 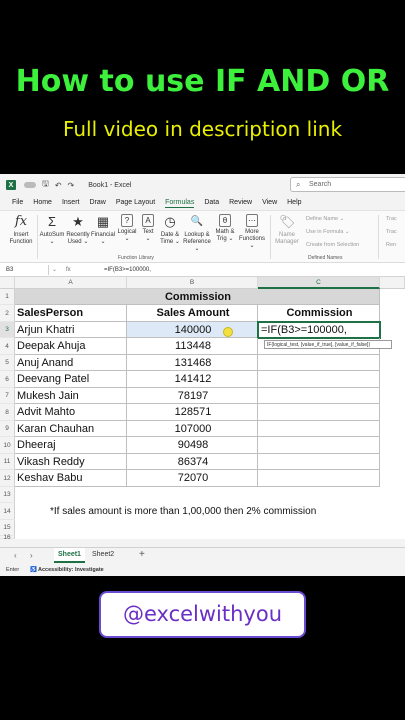 I want to click on logical-button: ? Logical ⌄, so click(x=127, y=228).